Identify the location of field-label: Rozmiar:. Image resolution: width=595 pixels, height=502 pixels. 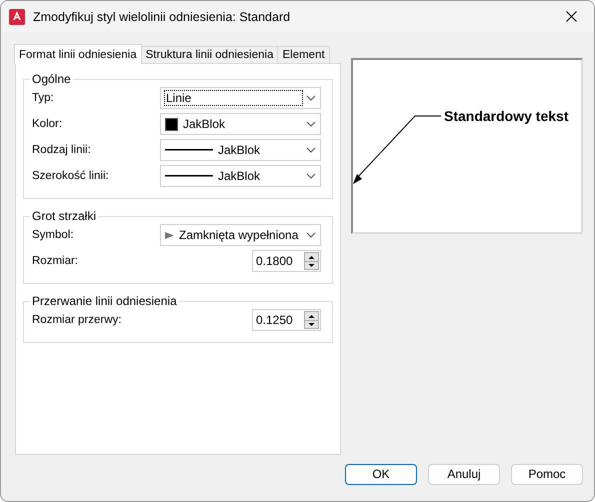
(55, 261).